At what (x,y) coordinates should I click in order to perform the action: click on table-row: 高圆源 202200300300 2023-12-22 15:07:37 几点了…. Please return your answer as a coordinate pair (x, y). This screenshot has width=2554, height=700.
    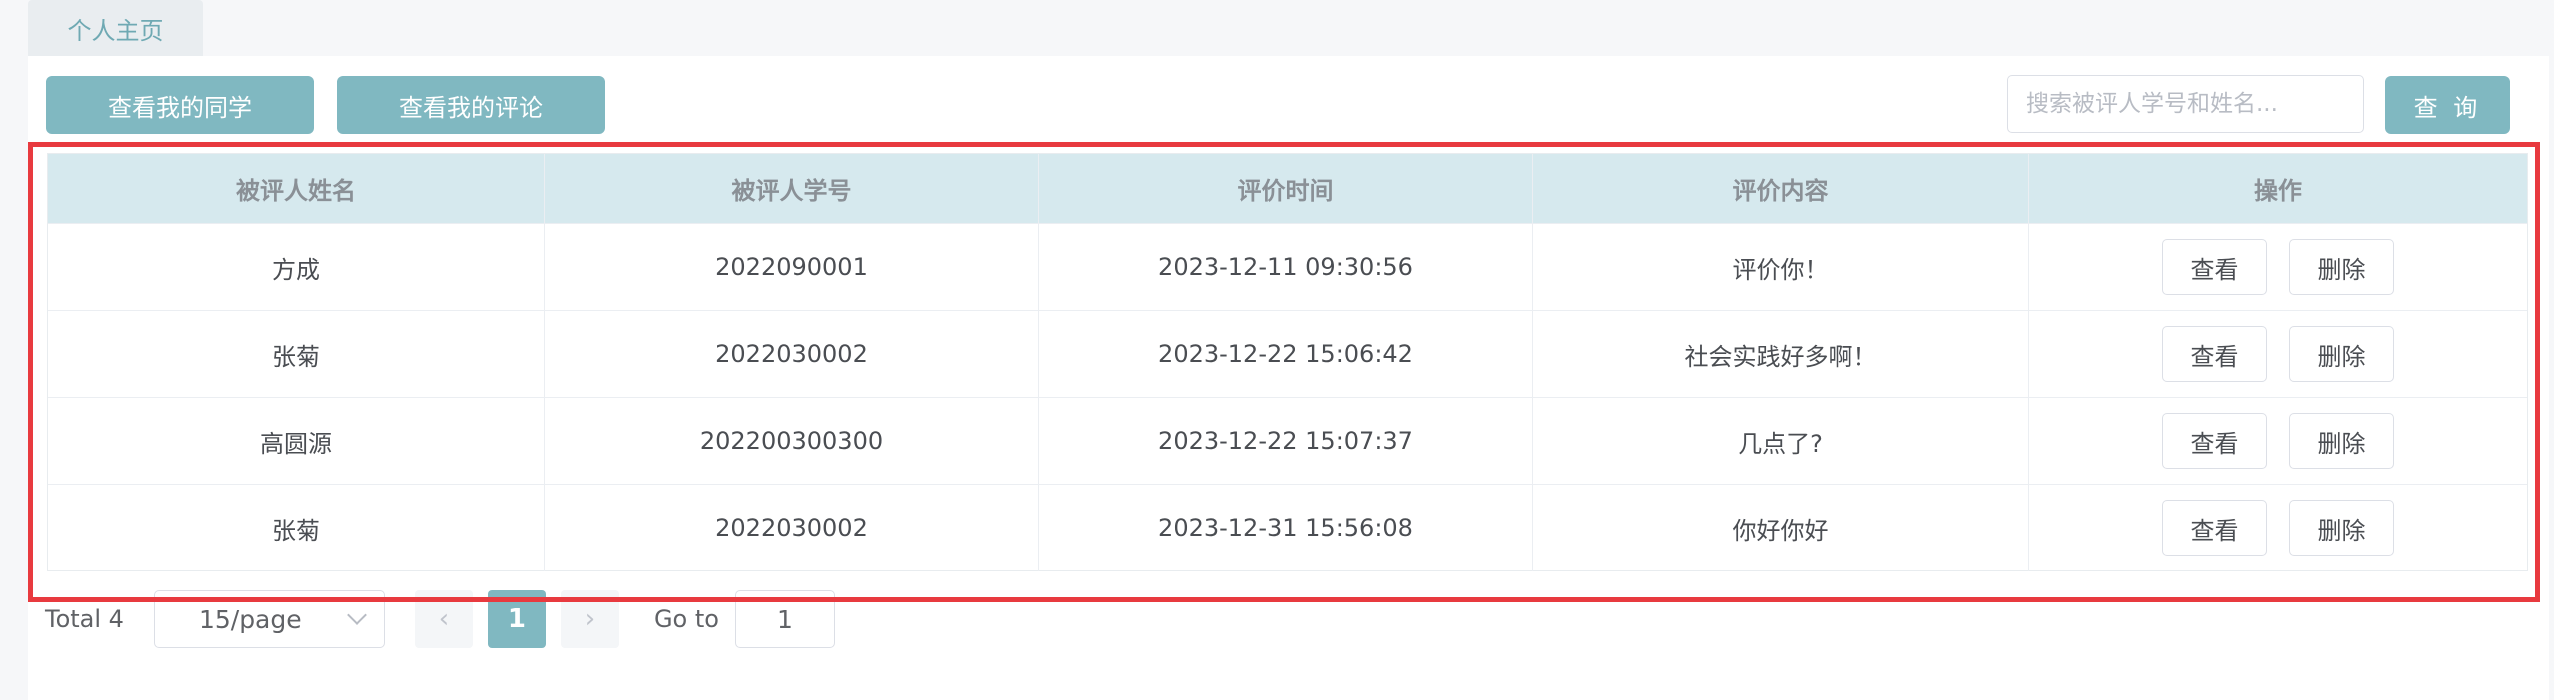
    Looking at the image, I should click on (1287, 440).